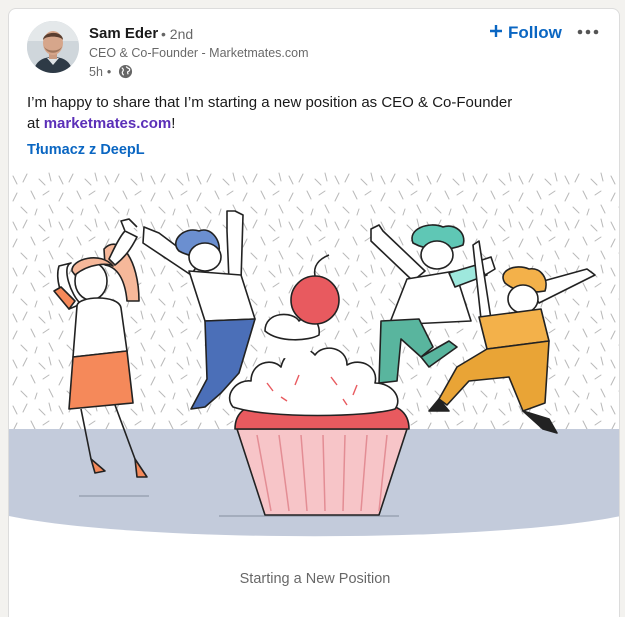 This screenshot has height=617, width=625. Describe the element at coordinates (317, 123) in the screenshot. I see `post-body-line-2: at marketmates.com!` at that location.